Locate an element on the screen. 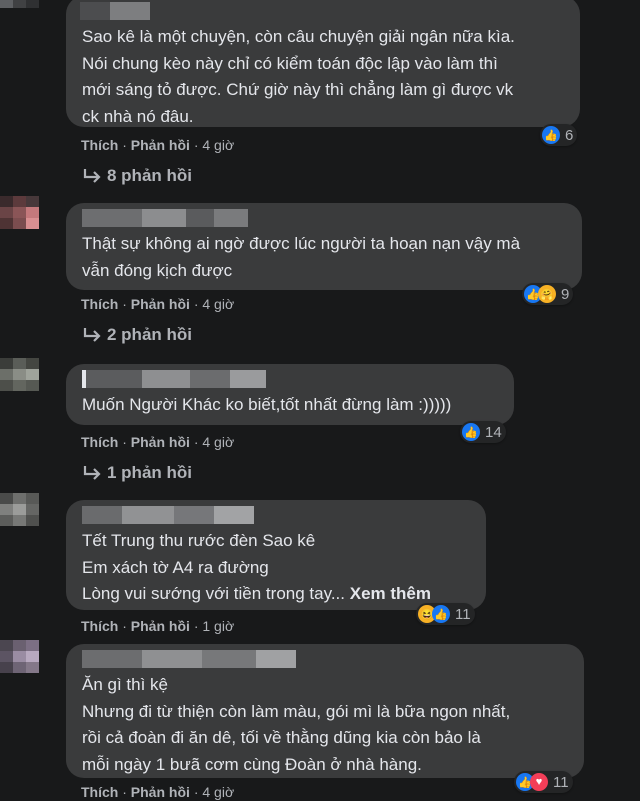 The height and width of the screenshot is (801, 640). comment-text-line: mỗi ngày 1 bưã cơm cùng Đoàn ở nhà hàng. is located at coordinates (252, 764).